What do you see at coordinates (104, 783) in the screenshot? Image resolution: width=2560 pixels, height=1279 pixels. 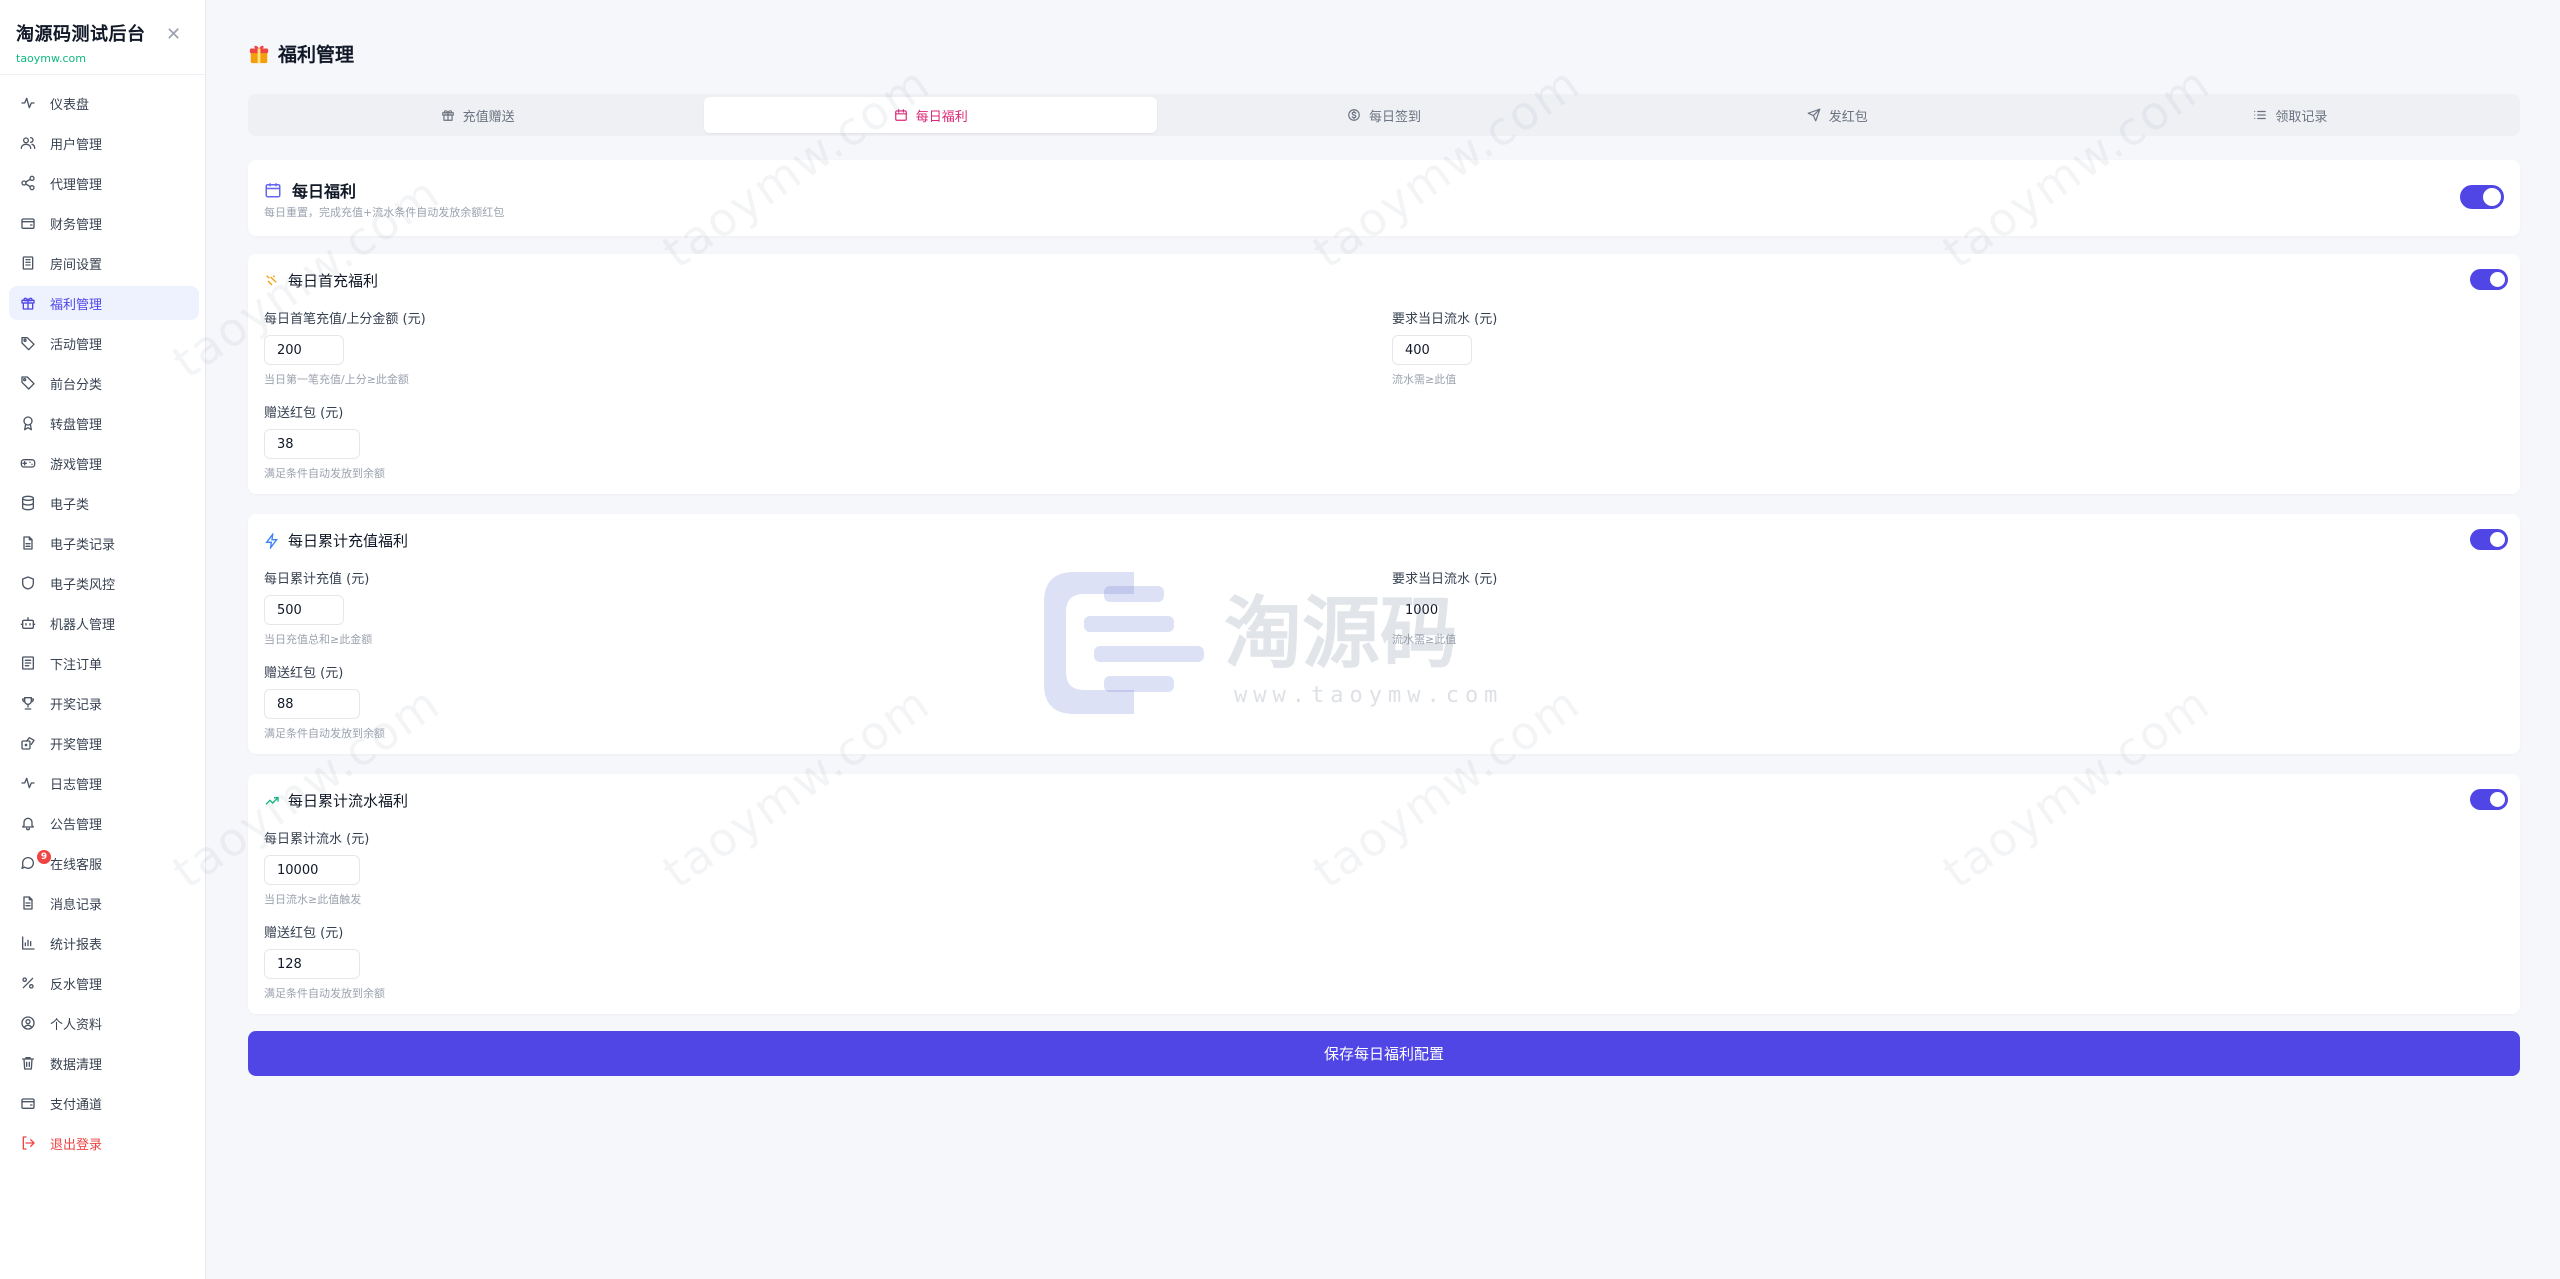 I see `sidebar-item-17: 日志管理` at bounding box center [104, 783].